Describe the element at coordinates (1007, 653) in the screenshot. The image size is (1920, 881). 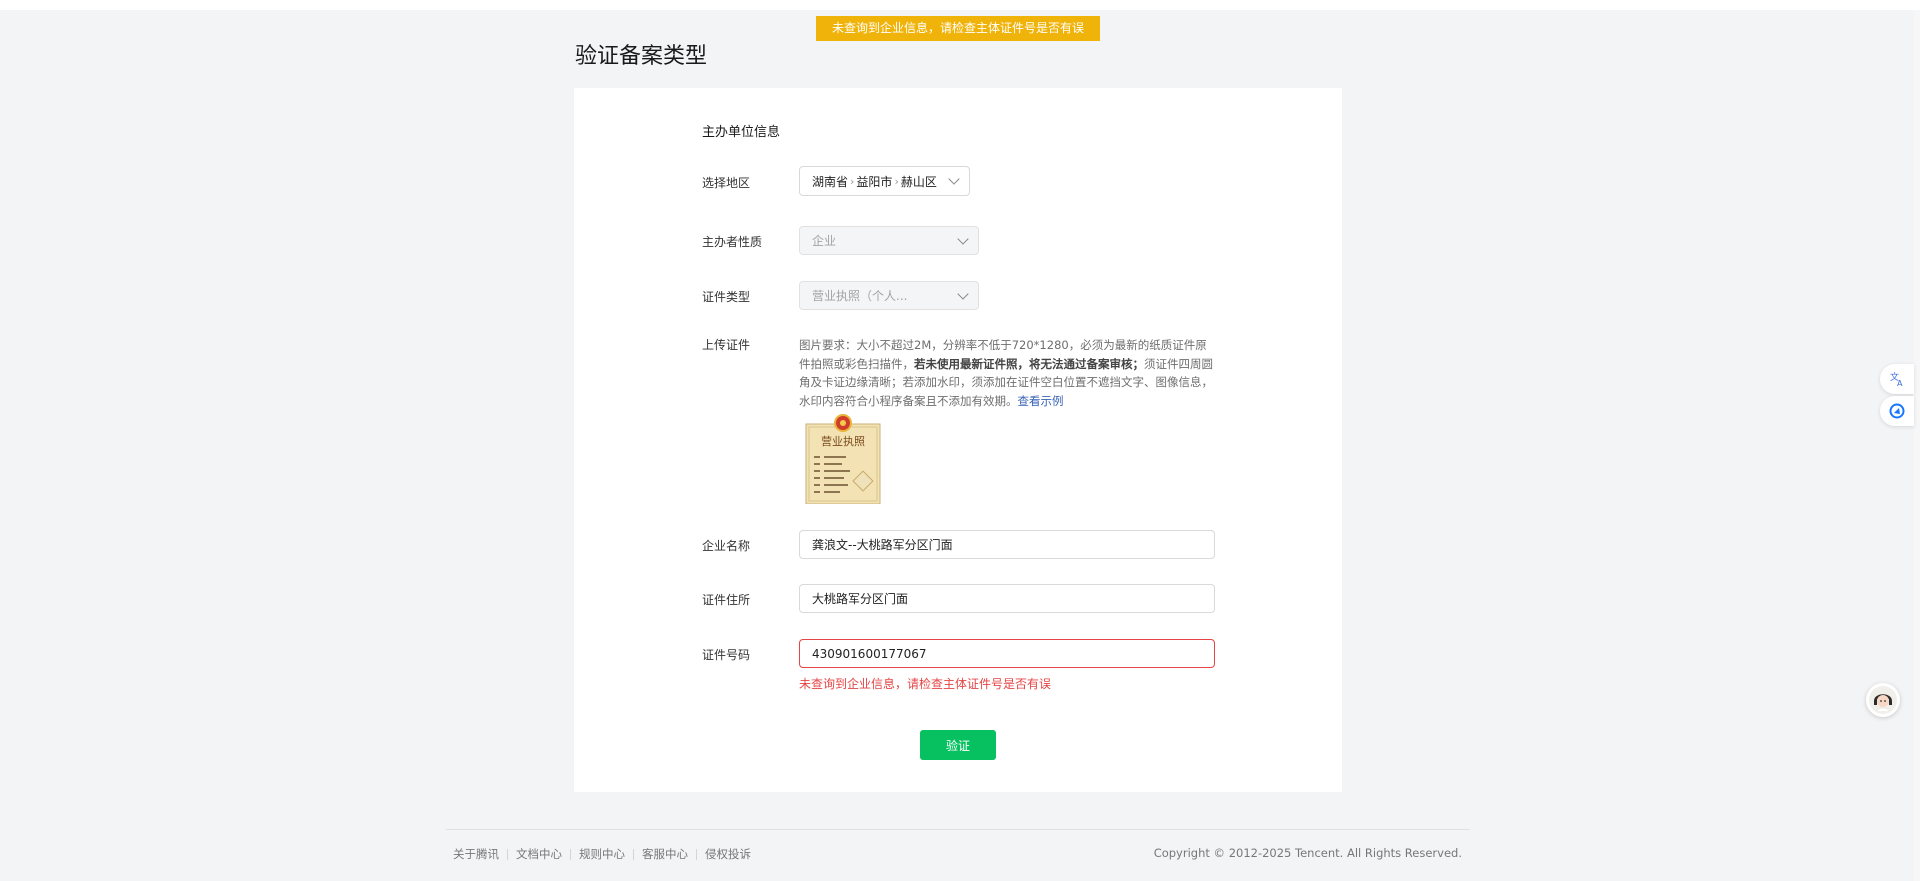
I see `cert-number-input: 430901600177067` at that location.